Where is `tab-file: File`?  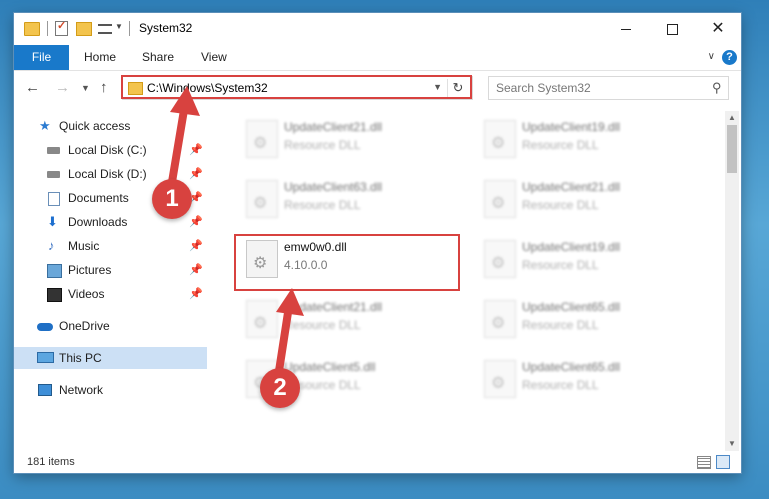
tab-file: File is located at coordinates (41, 57).